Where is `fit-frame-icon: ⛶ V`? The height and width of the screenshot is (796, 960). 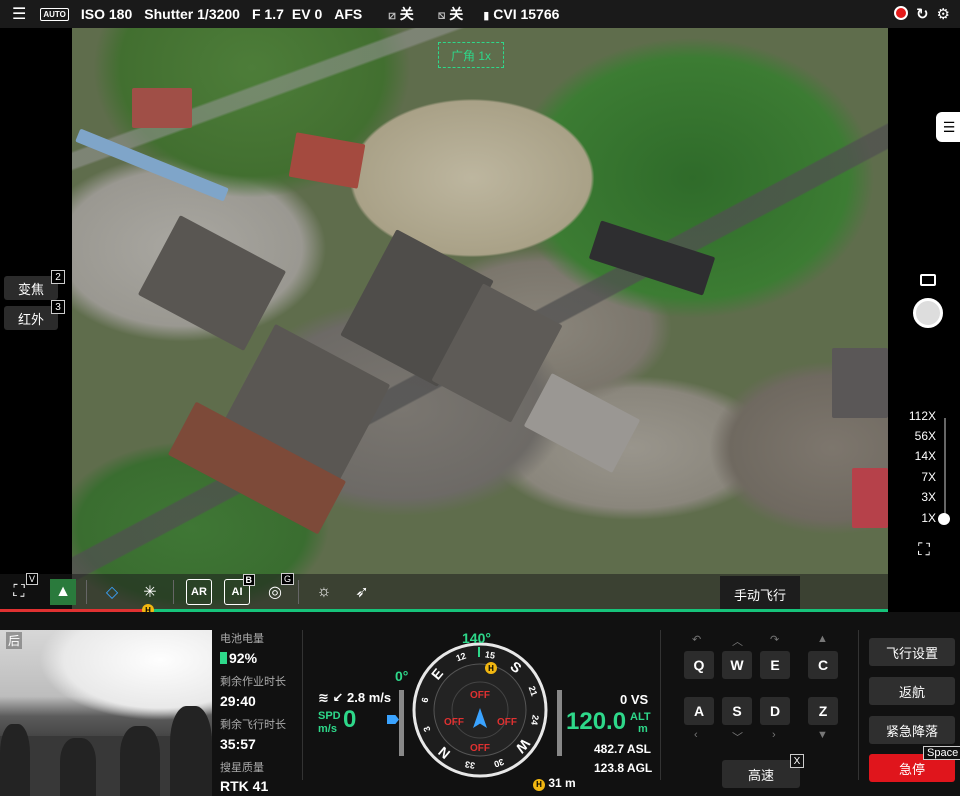 fit-frame-icon: ⛶ V is located at coordinates (22, 589).